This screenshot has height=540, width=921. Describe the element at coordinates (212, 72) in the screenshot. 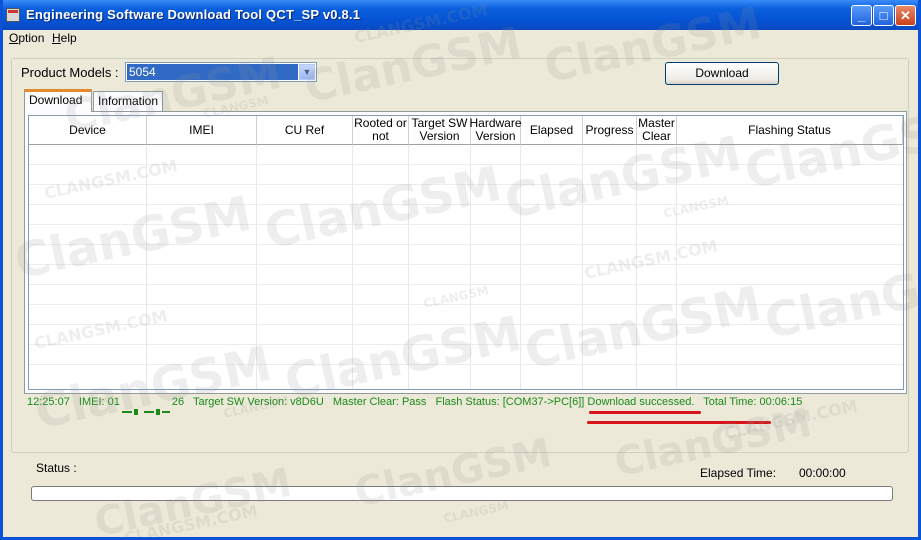

I see `product-models-value: 5054` at that location.